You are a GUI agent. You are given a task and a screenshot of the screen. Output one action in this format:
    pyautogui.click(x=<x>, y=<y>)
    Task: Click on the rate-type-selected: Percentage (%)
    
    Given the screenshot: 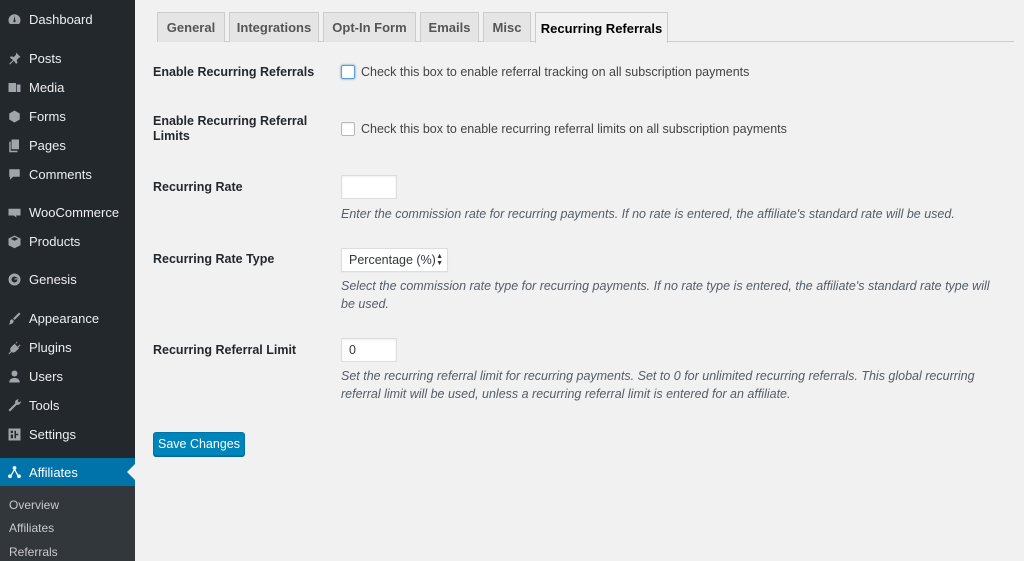 What is the action you would take?
    pyautogui.click(x=392, y=260)
    